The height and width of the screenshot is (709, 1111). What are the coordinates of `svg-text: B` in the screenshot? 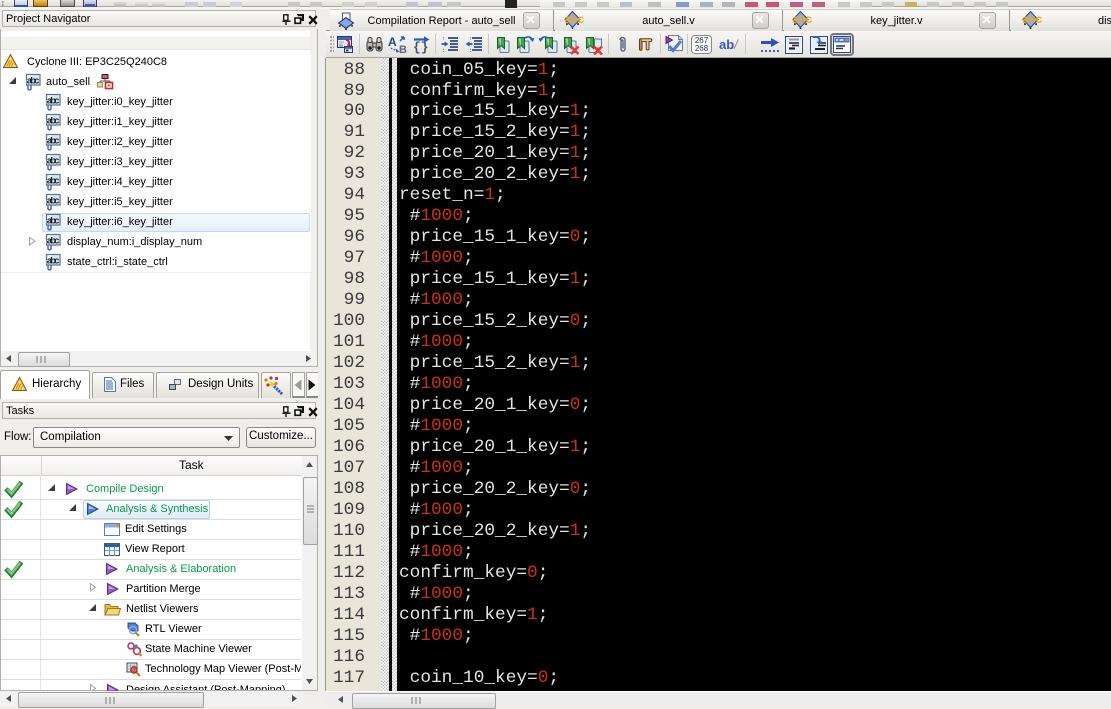 It's located at (403, 50).